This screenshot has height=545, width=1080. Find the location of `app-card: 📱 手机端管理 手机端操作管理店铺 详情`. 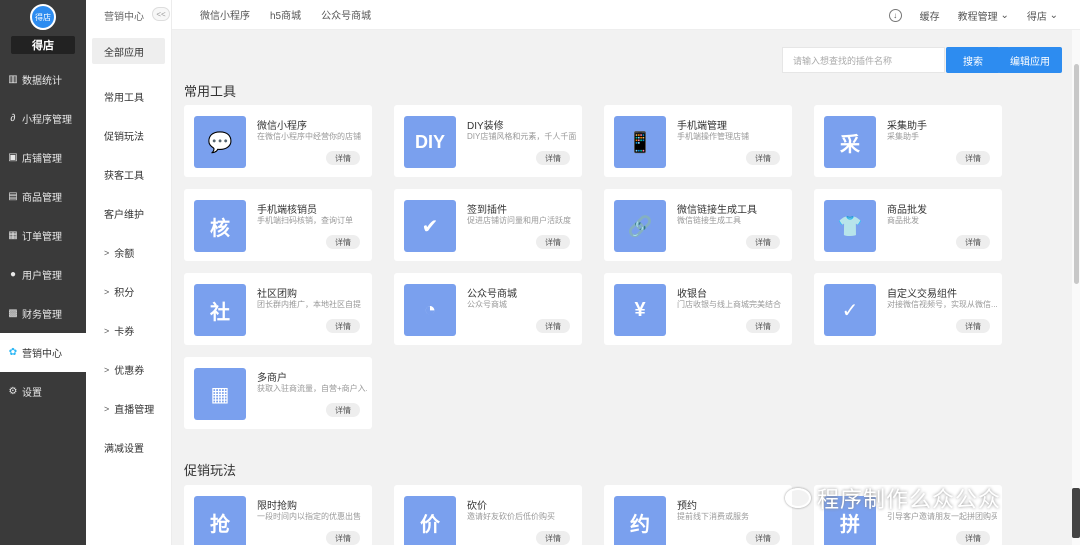

app-card: 📱 手机端管理 手机端操作管理店铺 详情 is located at coordinates (698, 141).